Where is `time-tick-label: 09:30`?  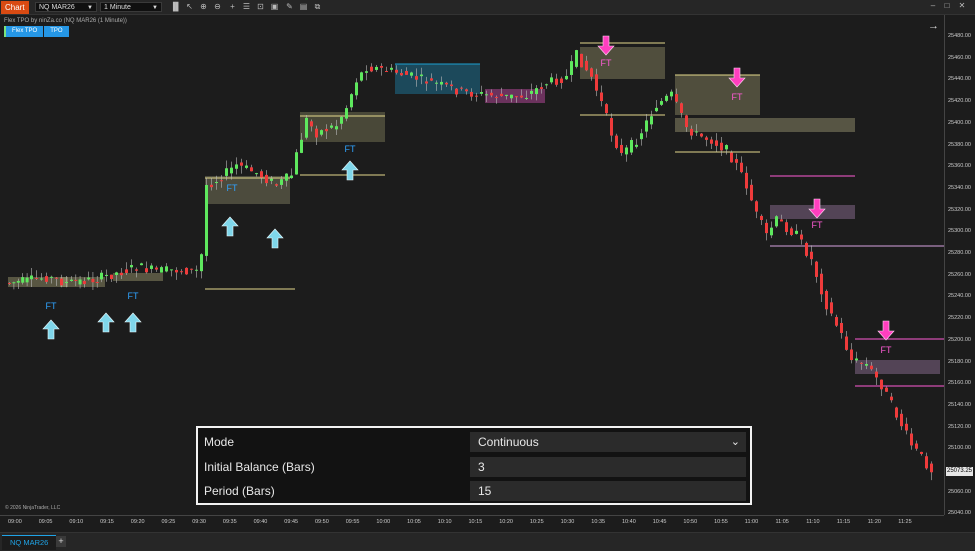 time-tick-label: 09:30 is located at coordinates (199, 522).